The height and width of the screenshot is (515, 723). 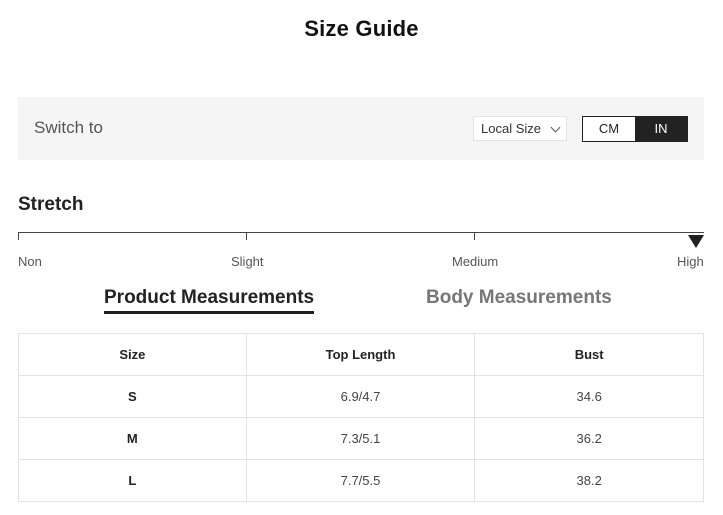 What do you see at coordinates (555, 127) in the screenshot?
I see `chevron-down-icon` at bounding box center [555, 127].